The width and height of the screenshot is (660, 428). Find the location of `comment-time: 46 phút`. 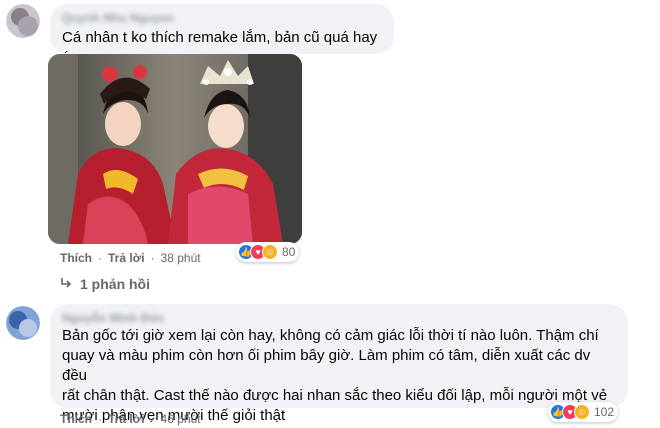

comment-time: 46 phút is located at coordinates (181, 419).